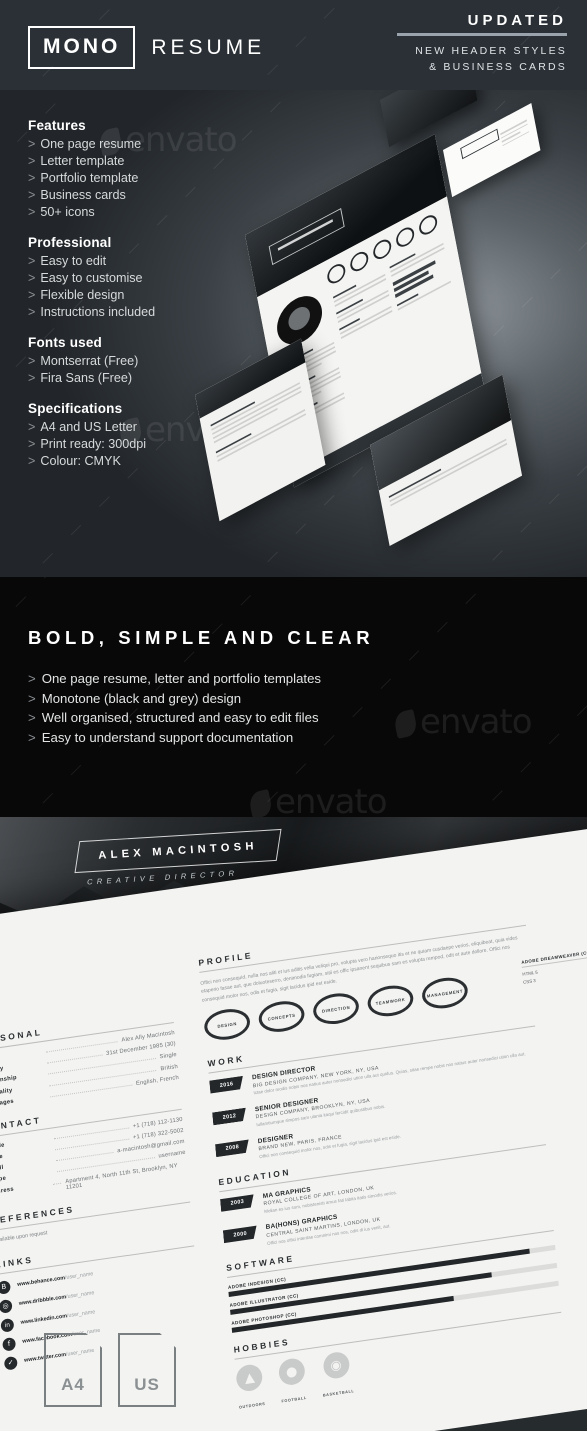  Describe the element at coordinates (80, 378) in the screenshot. I see `feature-item: > Fira Sans (Free)` at that location.